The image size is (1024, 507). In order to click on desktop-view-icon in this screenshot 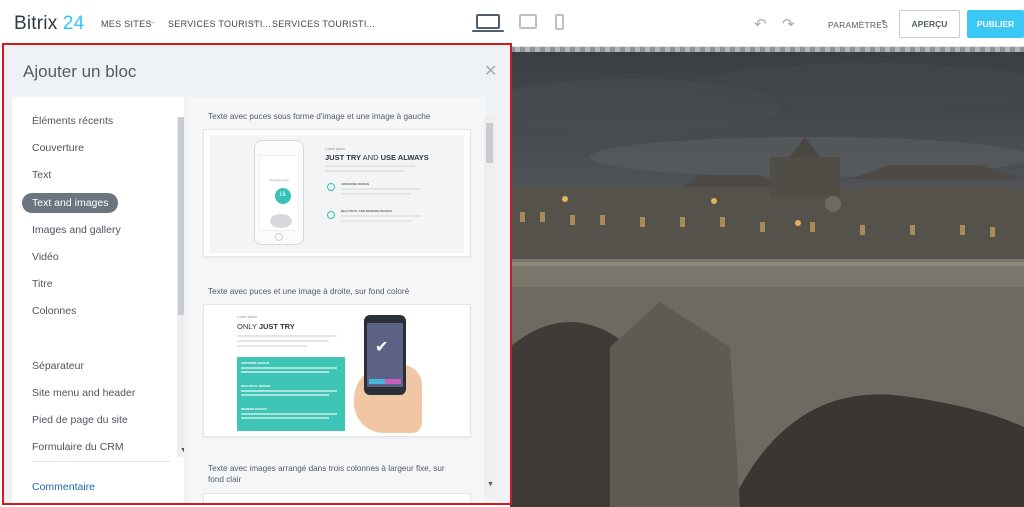, I will do `click(488, 21)`.